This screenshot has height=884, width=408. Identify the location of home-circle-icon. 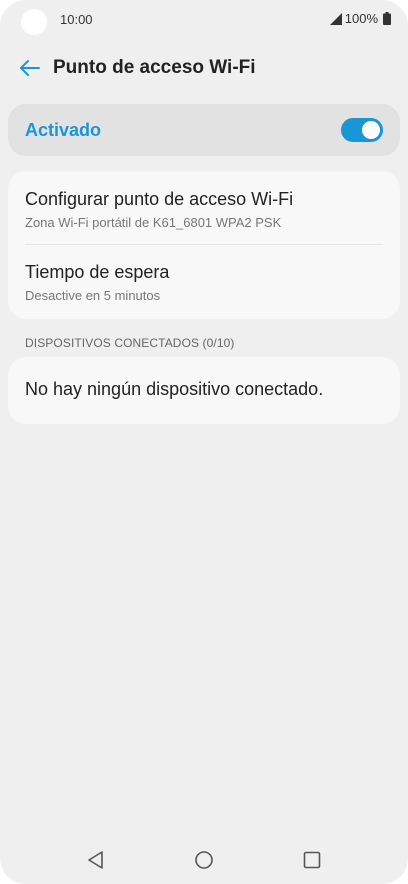
(204, 860).